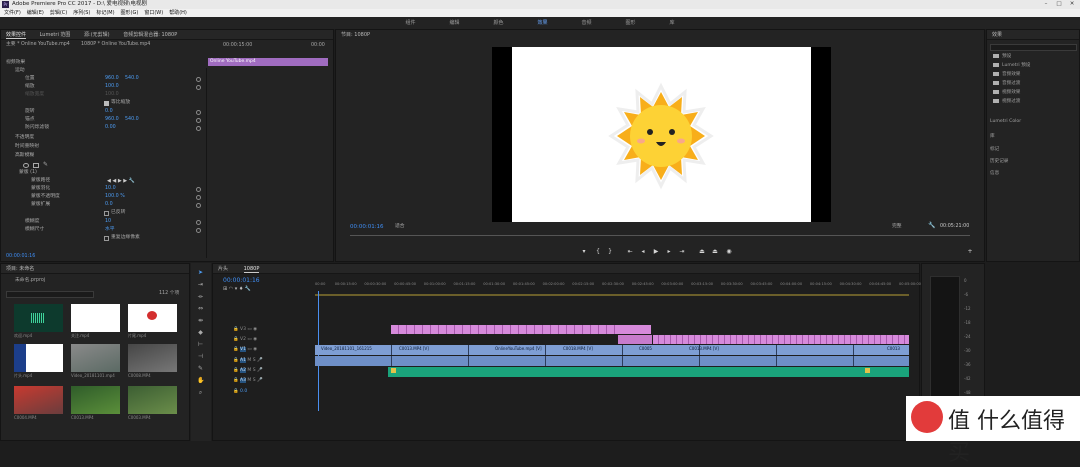  What do you see at coordinates (24, 156) in the screenshot?
I see `gaussian-blur-label: 高斯模糊` at bounding box center [24, 156].